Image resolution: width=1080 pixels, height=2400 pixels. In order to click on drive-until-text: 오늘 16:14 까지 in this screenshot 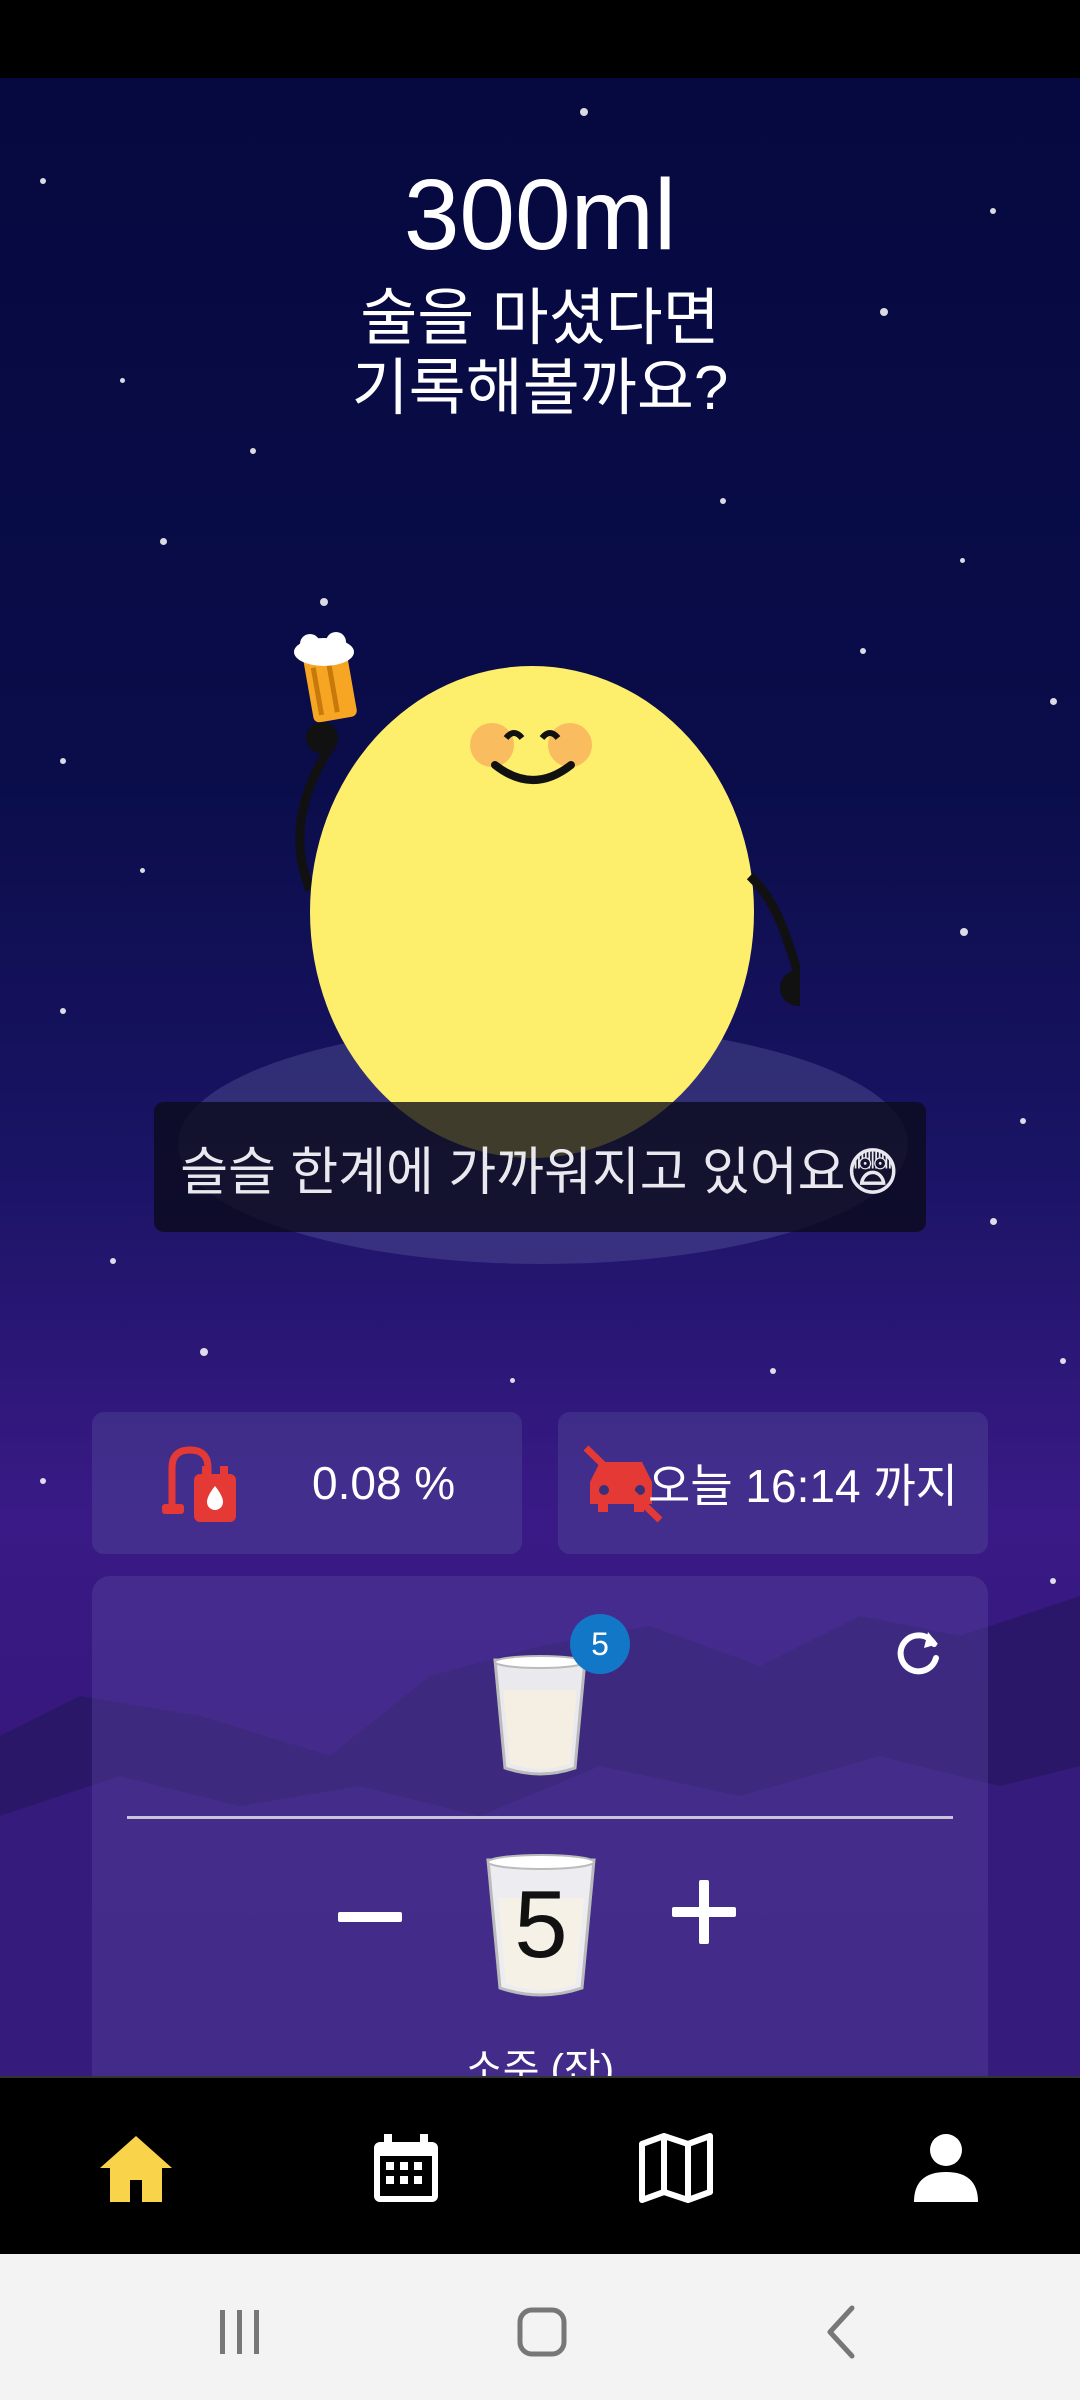, I will do `click(803, 1486)`.